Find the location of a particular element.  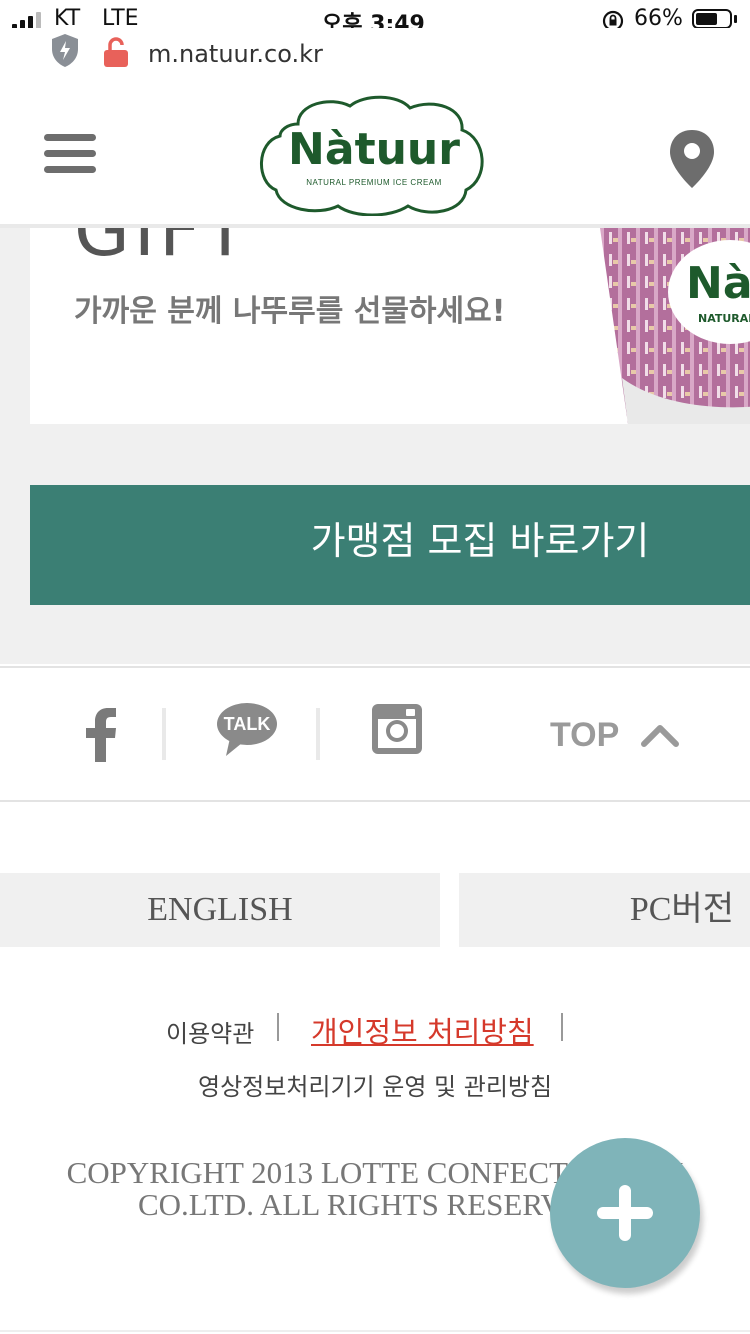

social-bar: TALK TOP is located at coordinates (375, 734).